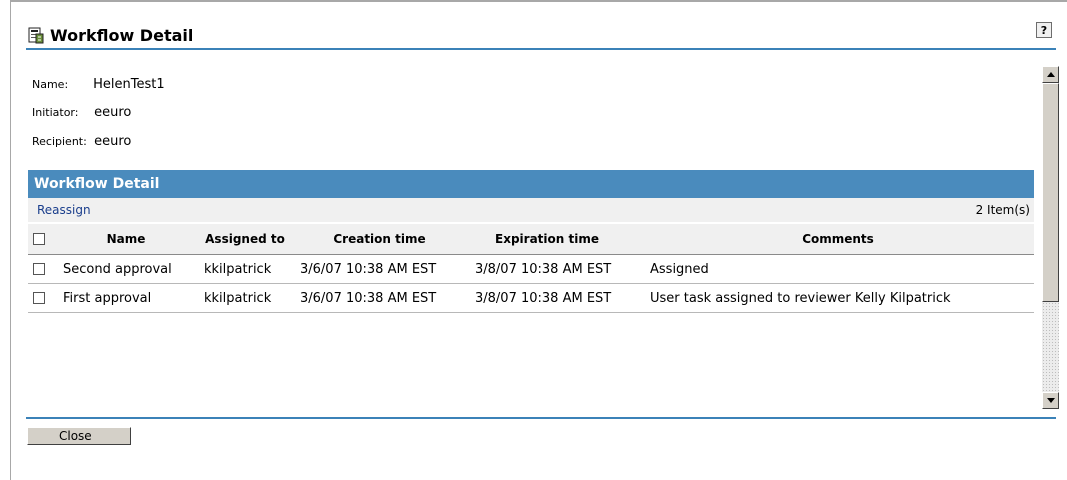  I want to click on page-title: Workflow Detail, so click(122, 35).